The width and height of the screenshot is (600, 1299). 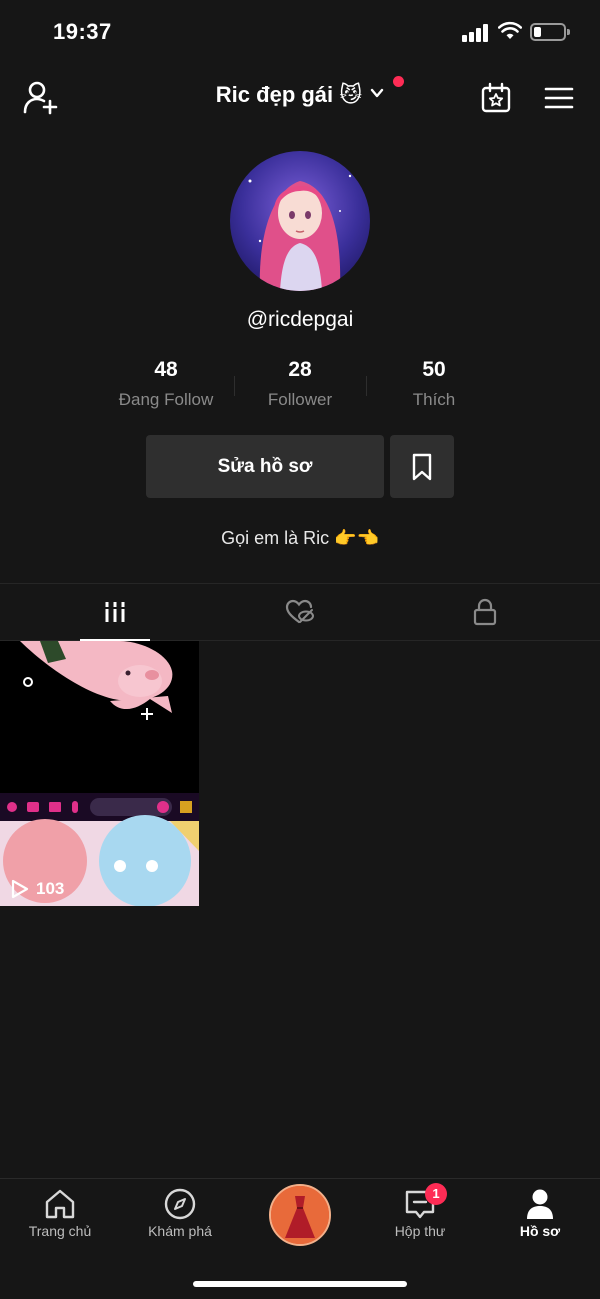 What do you see at coordinates (300, 319) in the screenshot?
I see `profile-handle: @ricdepgai` at bounding box center [300, 319].